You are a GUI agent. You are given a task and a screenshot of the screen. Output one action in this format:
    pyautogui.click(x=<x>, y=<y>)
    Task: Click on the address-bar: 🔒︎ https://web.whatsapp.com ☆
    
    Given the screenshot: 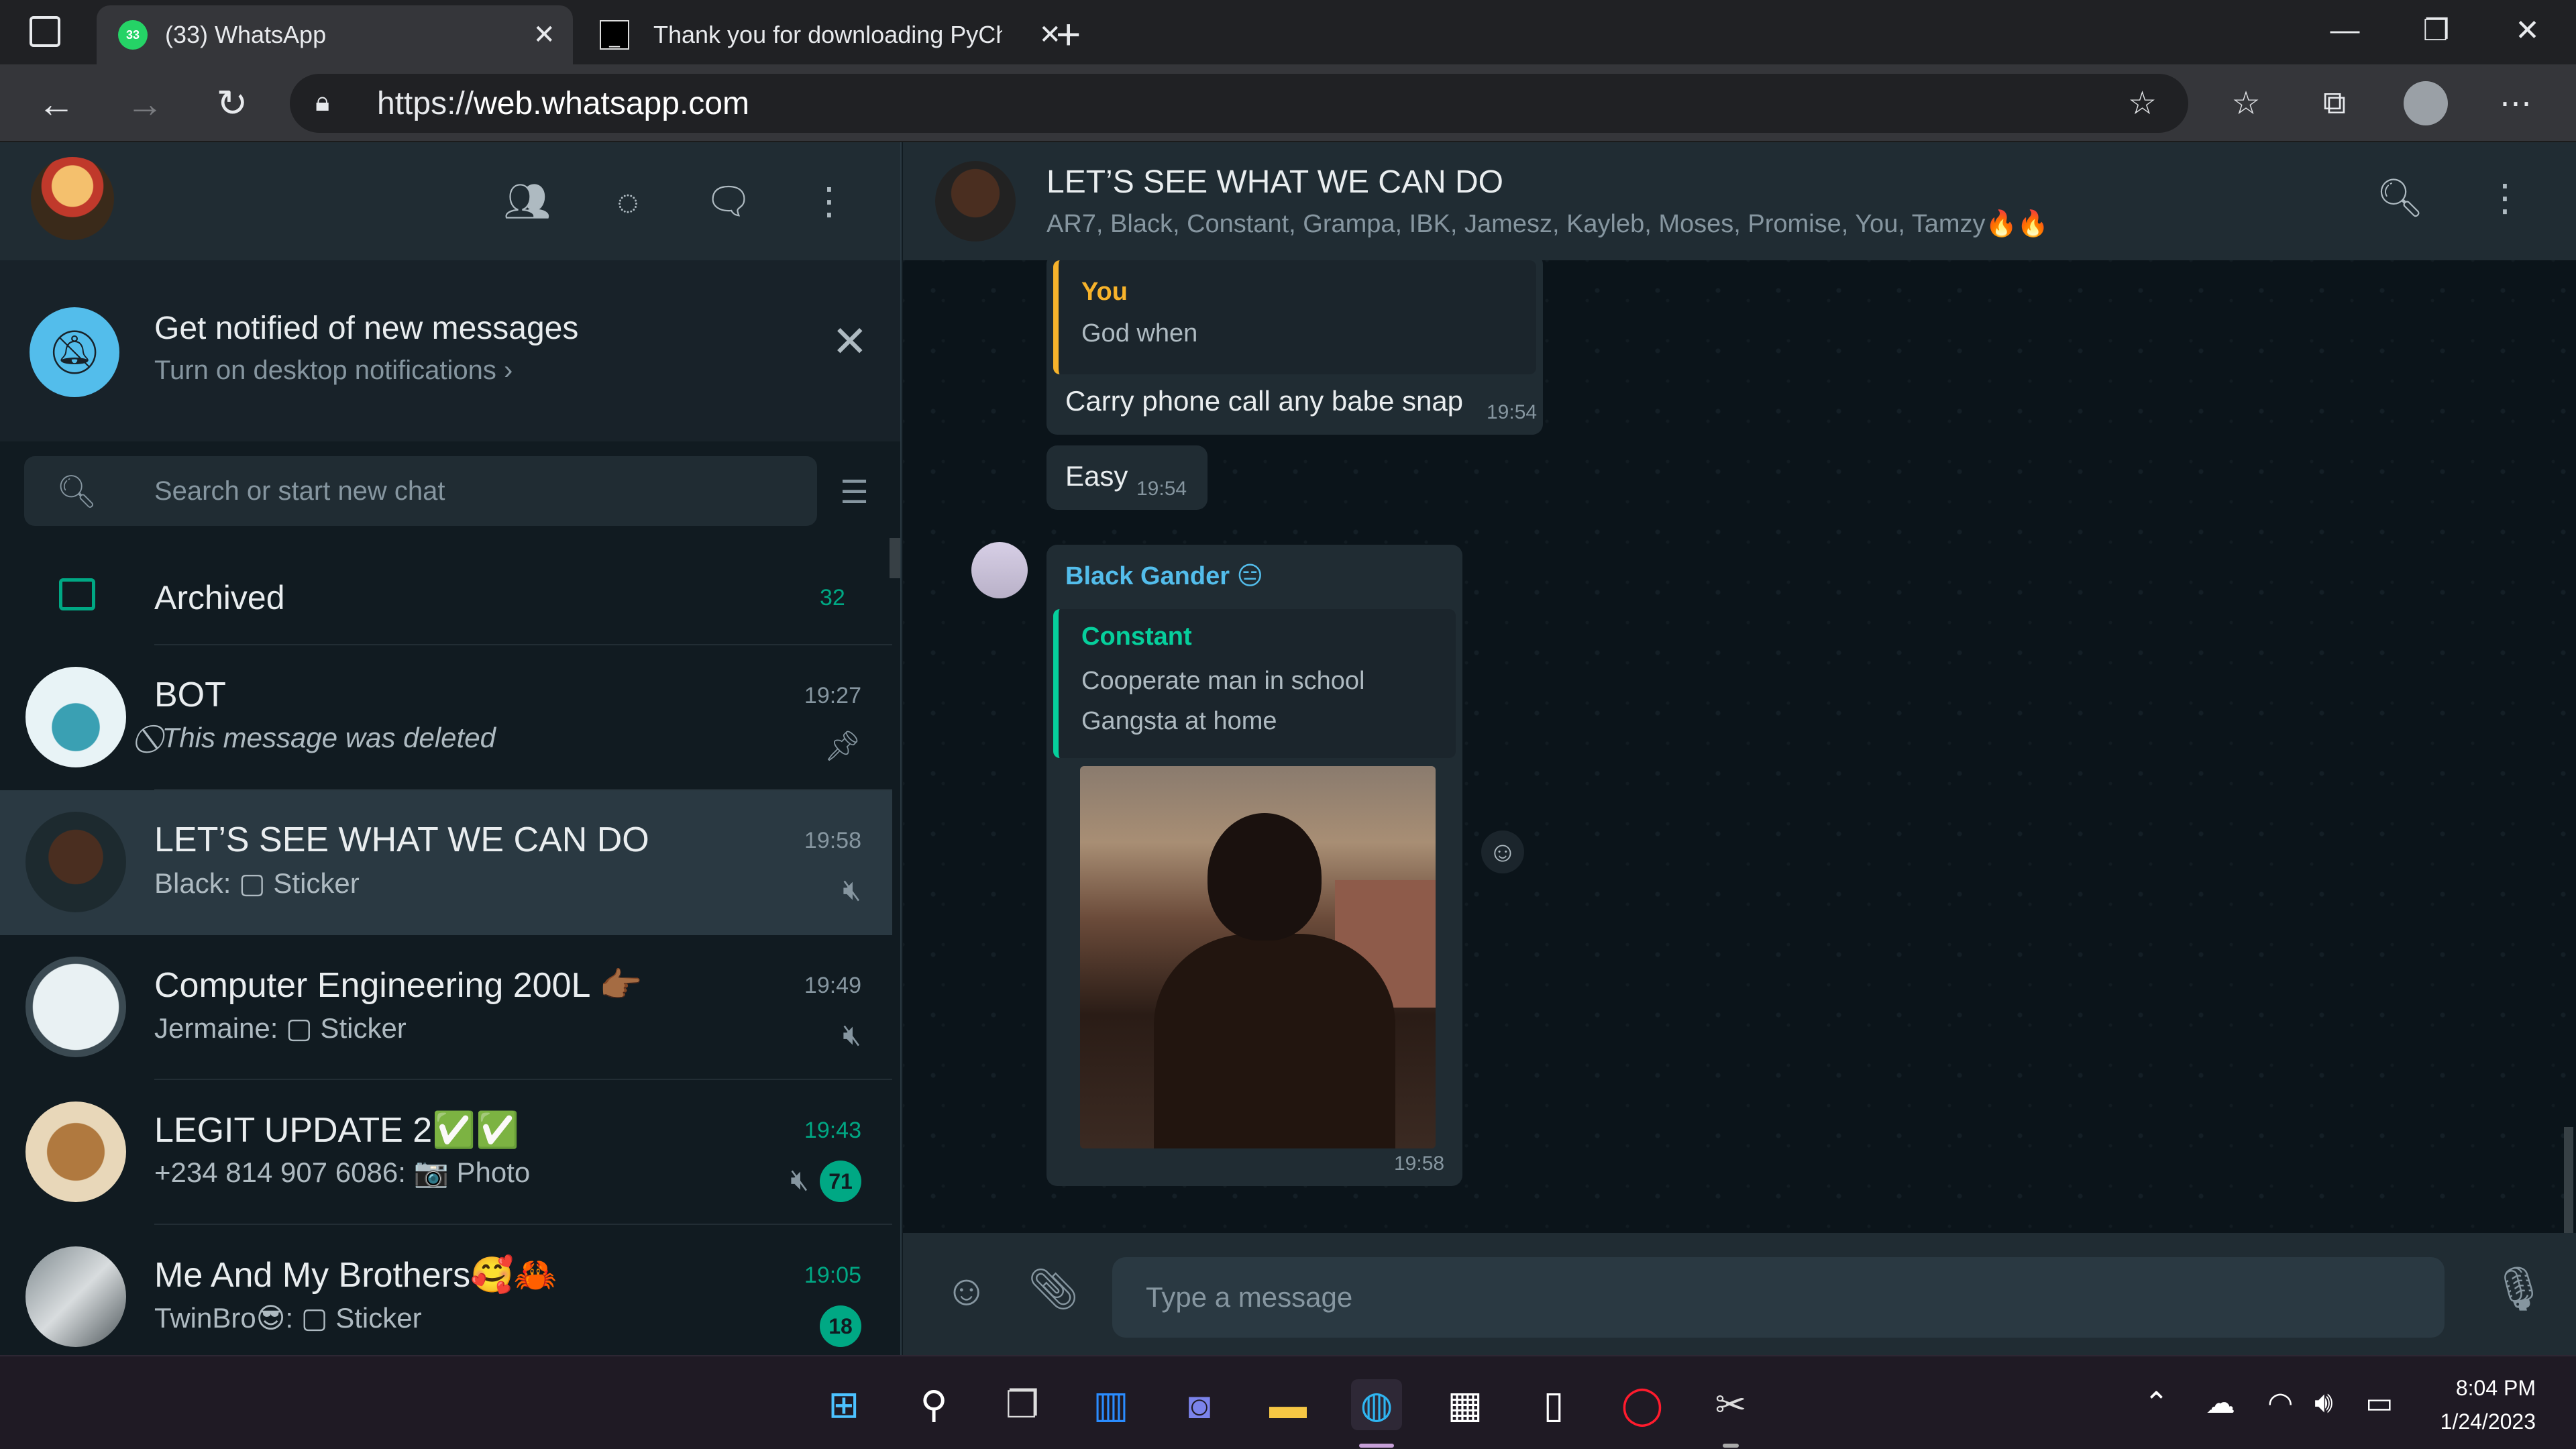 What is the action you would take?
    pyautogui.click(x=1239, y=103)
    